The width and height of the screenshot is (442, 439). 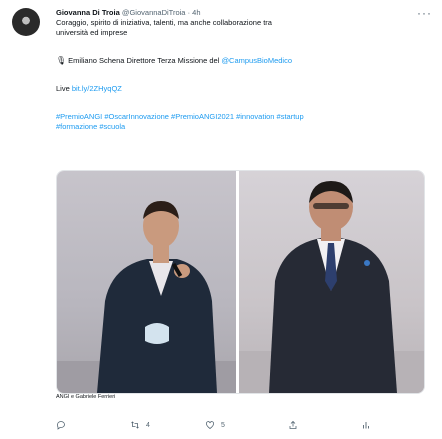 I want to click on share-icon, so click(x=293, y=424).